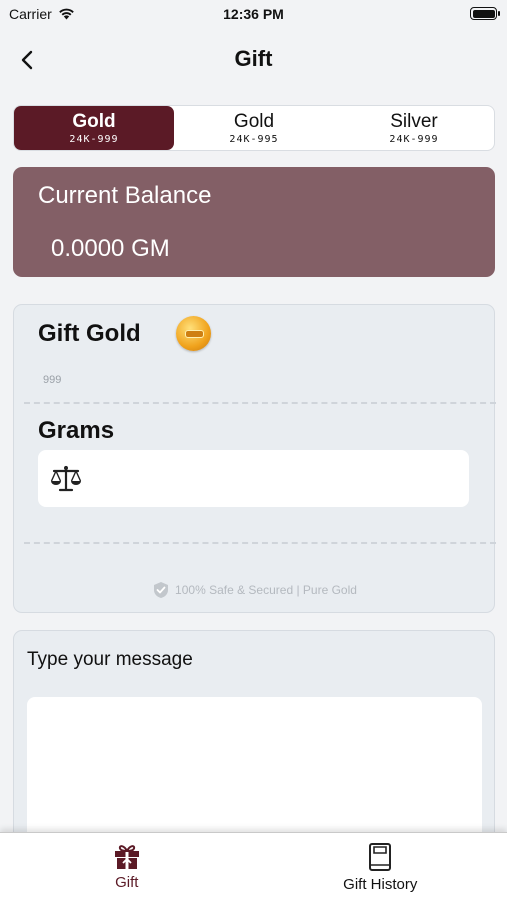 The image size is (507, 900). I want to click on tab-silver-999: Silver 24K-999, so click(414, 128).